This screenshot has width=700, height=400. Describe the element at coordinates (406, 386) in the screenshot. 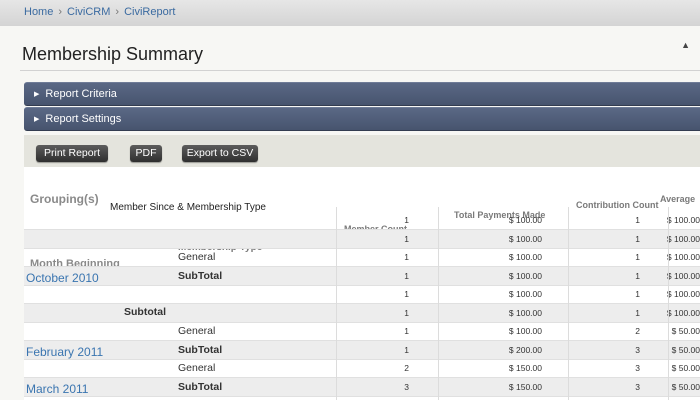

I see `row-member-count: 3` at that location.